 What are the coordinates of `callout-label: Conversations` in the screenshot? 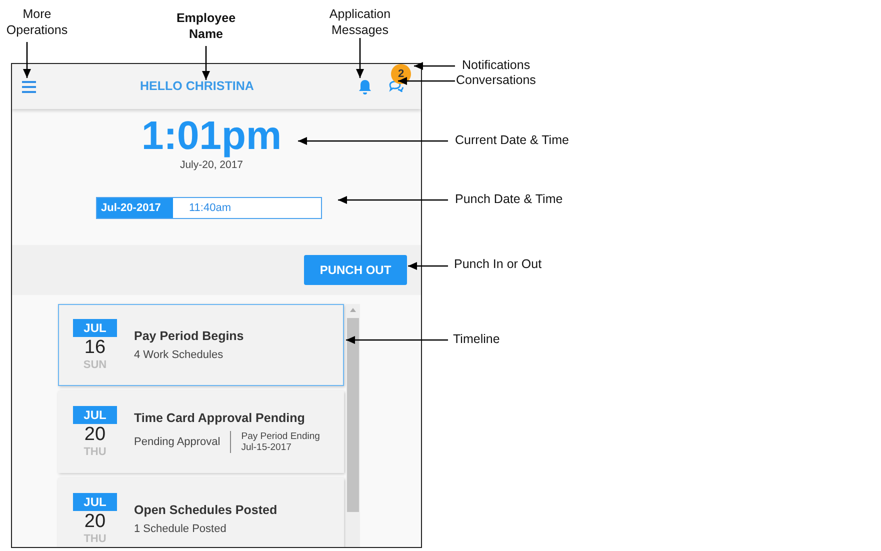 It's located at (496, 80).